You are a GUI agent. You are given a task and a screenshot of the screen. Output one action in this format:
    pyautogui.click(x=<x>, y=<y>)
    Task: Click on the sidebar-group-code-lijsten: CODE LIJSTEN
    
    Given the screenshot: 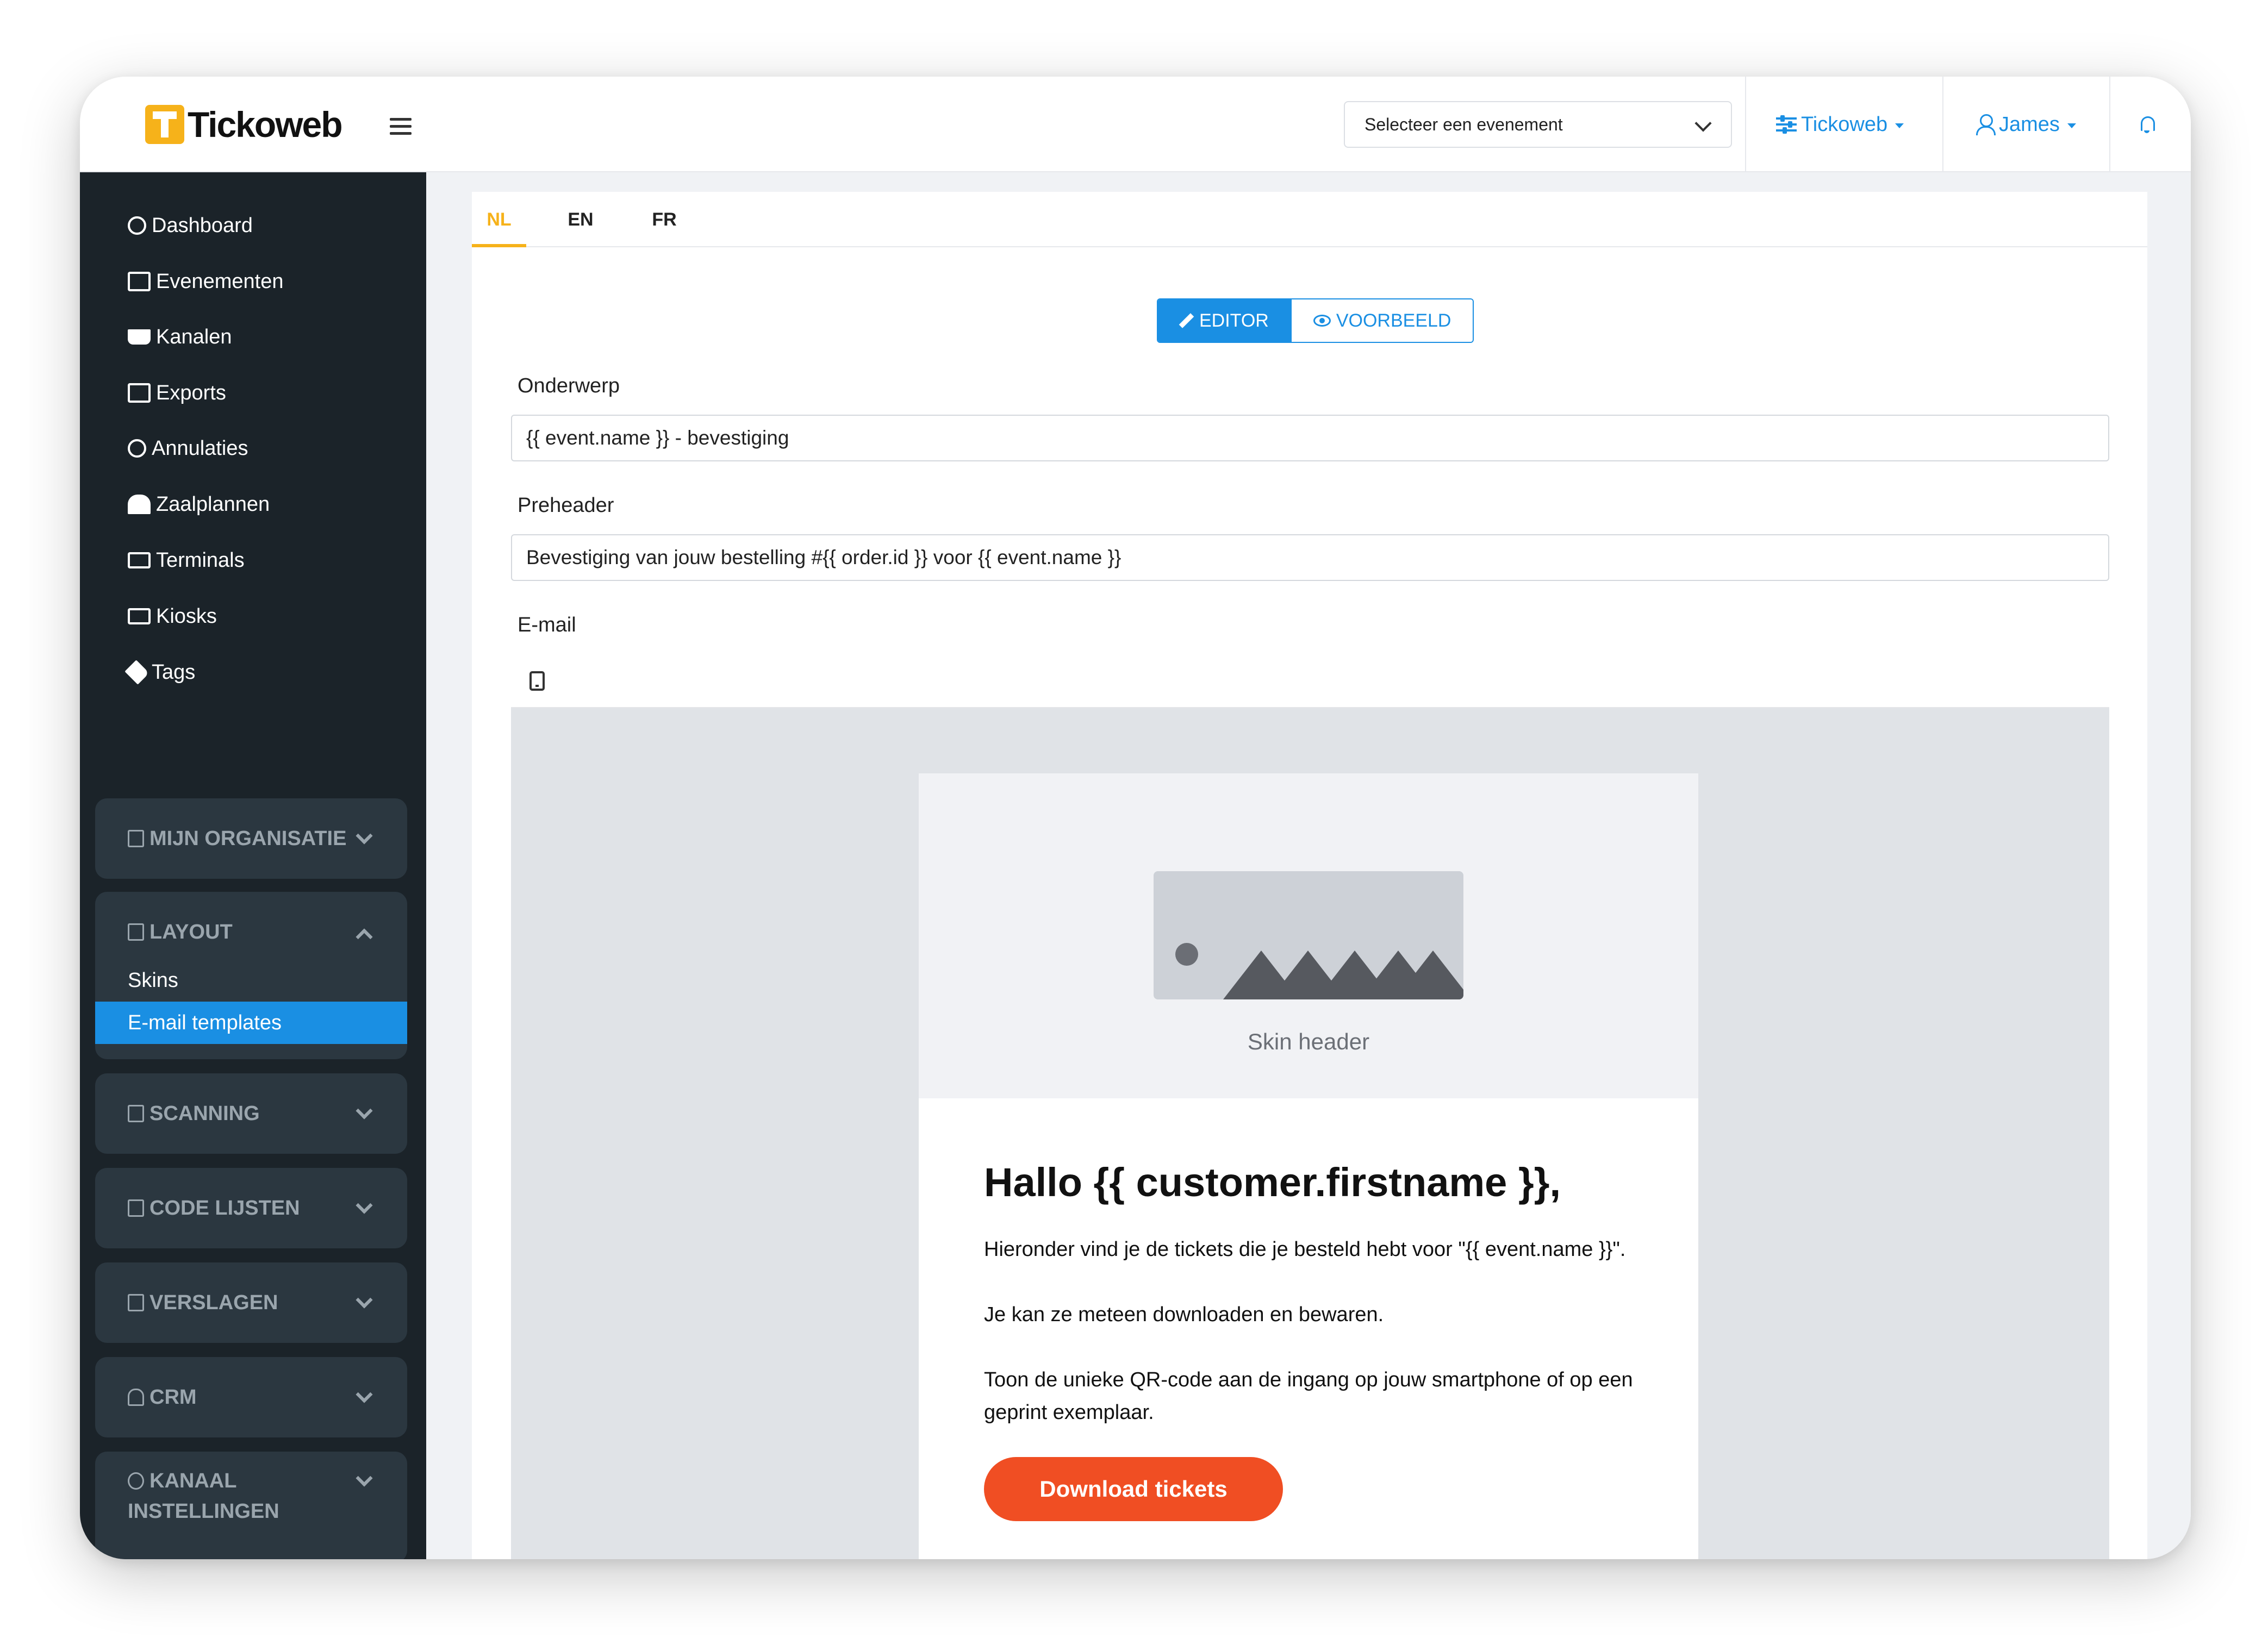 What is the action you would take?
    pyautogui.click(x=251, y=1208)
    